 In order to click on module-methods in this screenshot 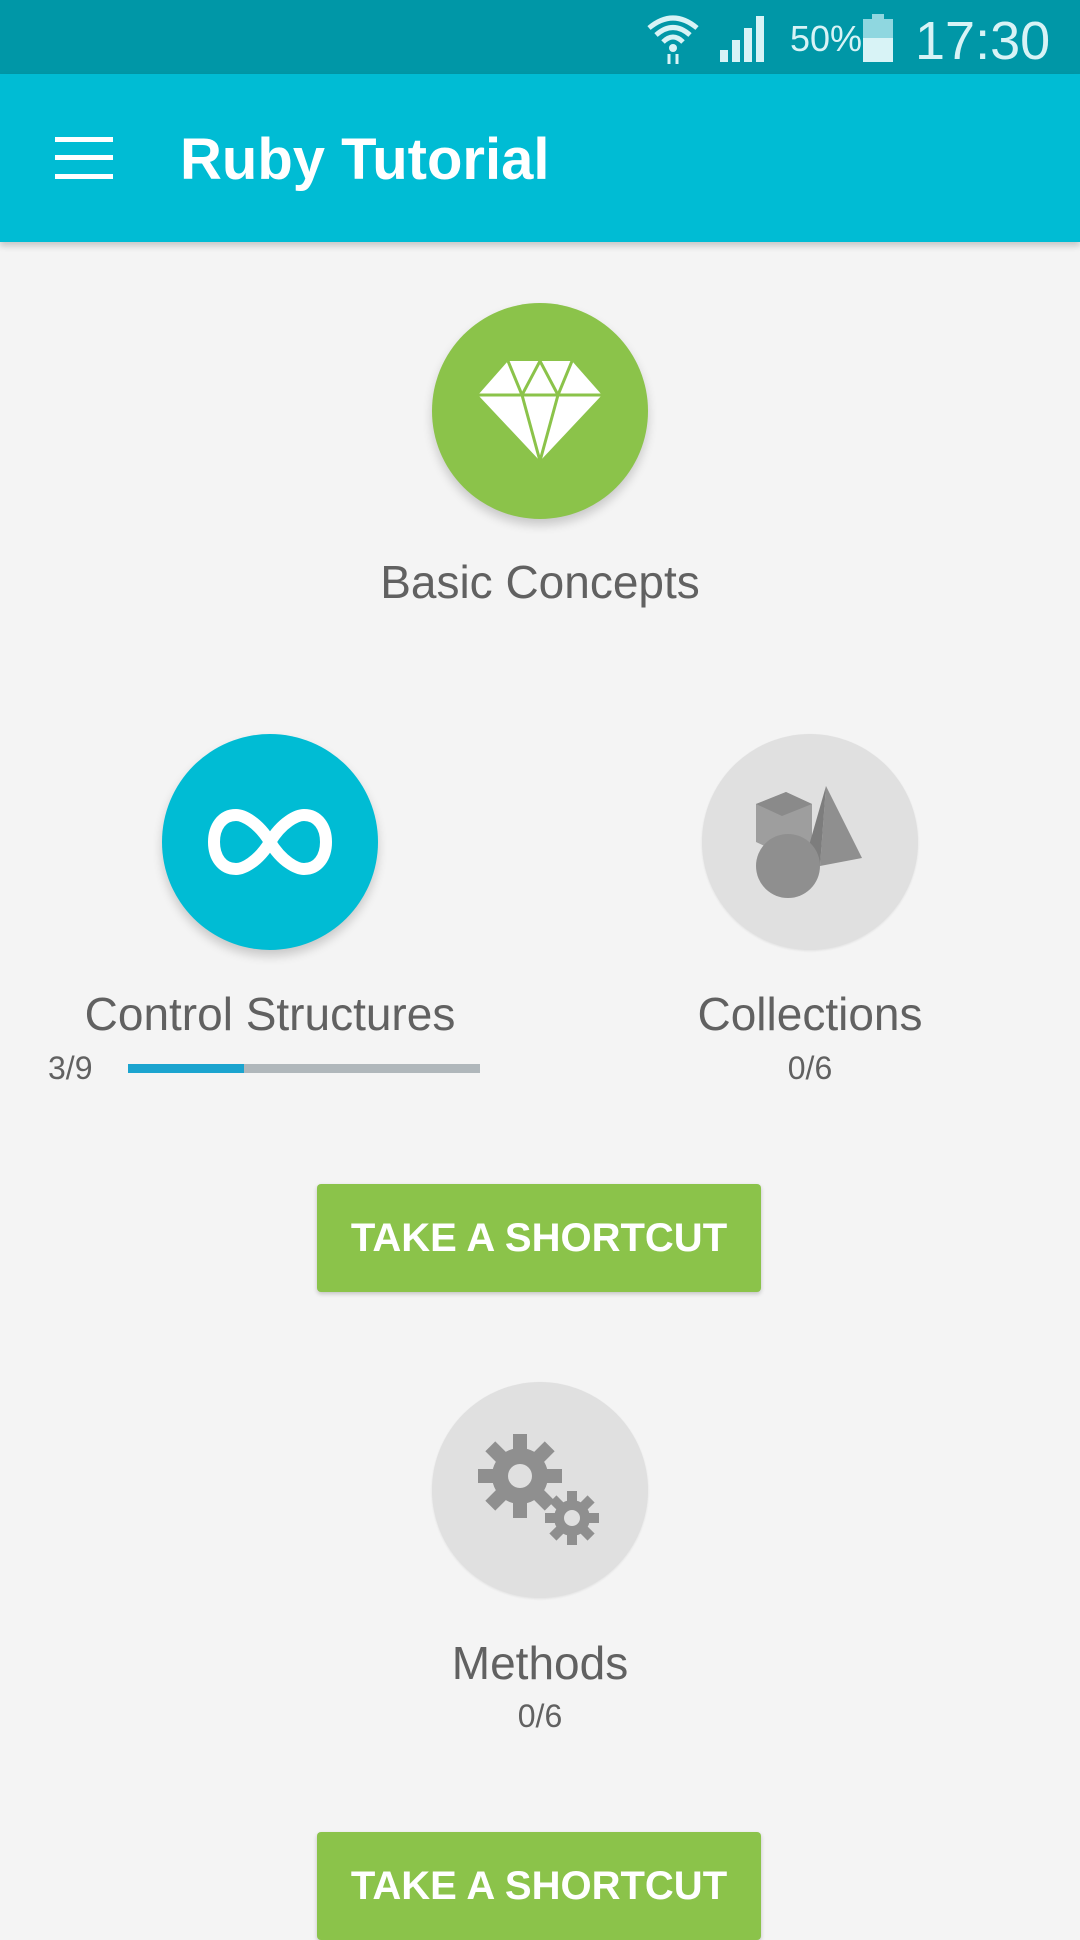, I will do `click(540, 1490)`.